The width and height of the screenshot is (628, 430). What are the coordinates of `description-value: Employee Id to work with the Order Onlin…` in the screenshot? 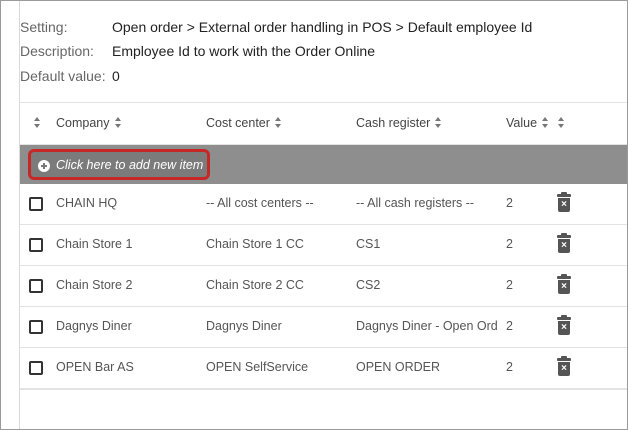 It's located at (244, 51).